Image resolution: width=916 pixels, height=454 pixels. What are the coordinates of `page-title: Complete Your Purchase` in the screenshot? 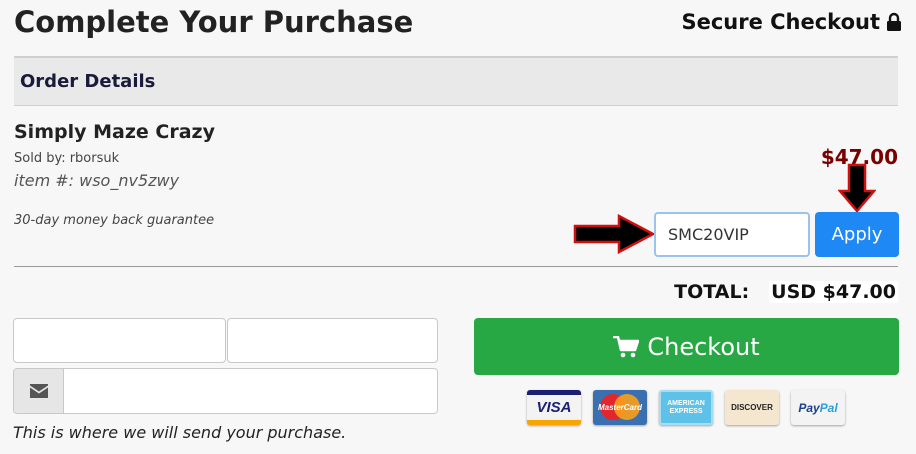 It's located at (214, 22).